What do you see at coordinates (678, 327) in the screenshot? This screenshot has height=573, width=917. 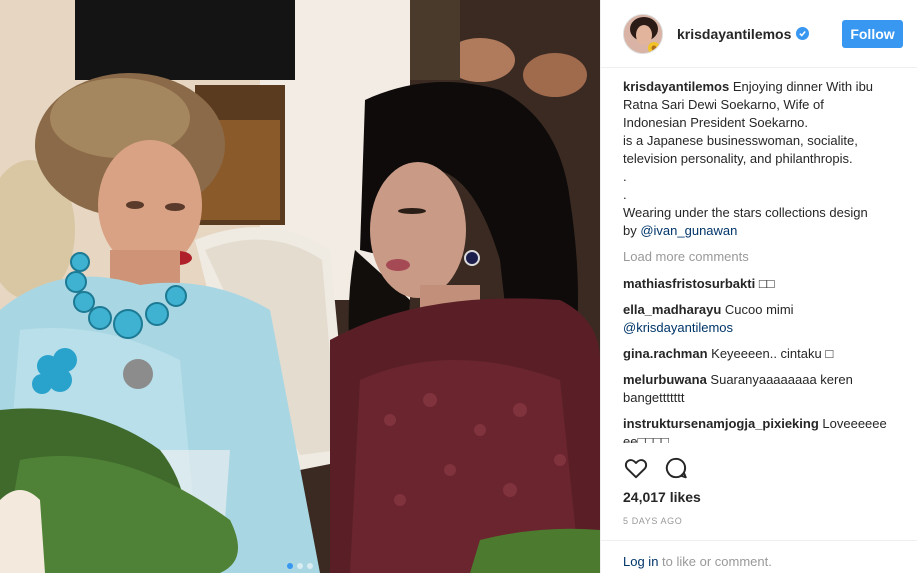 I see `comment-mention-link: @krisdayantilemos` at bounding box center [678, 327].